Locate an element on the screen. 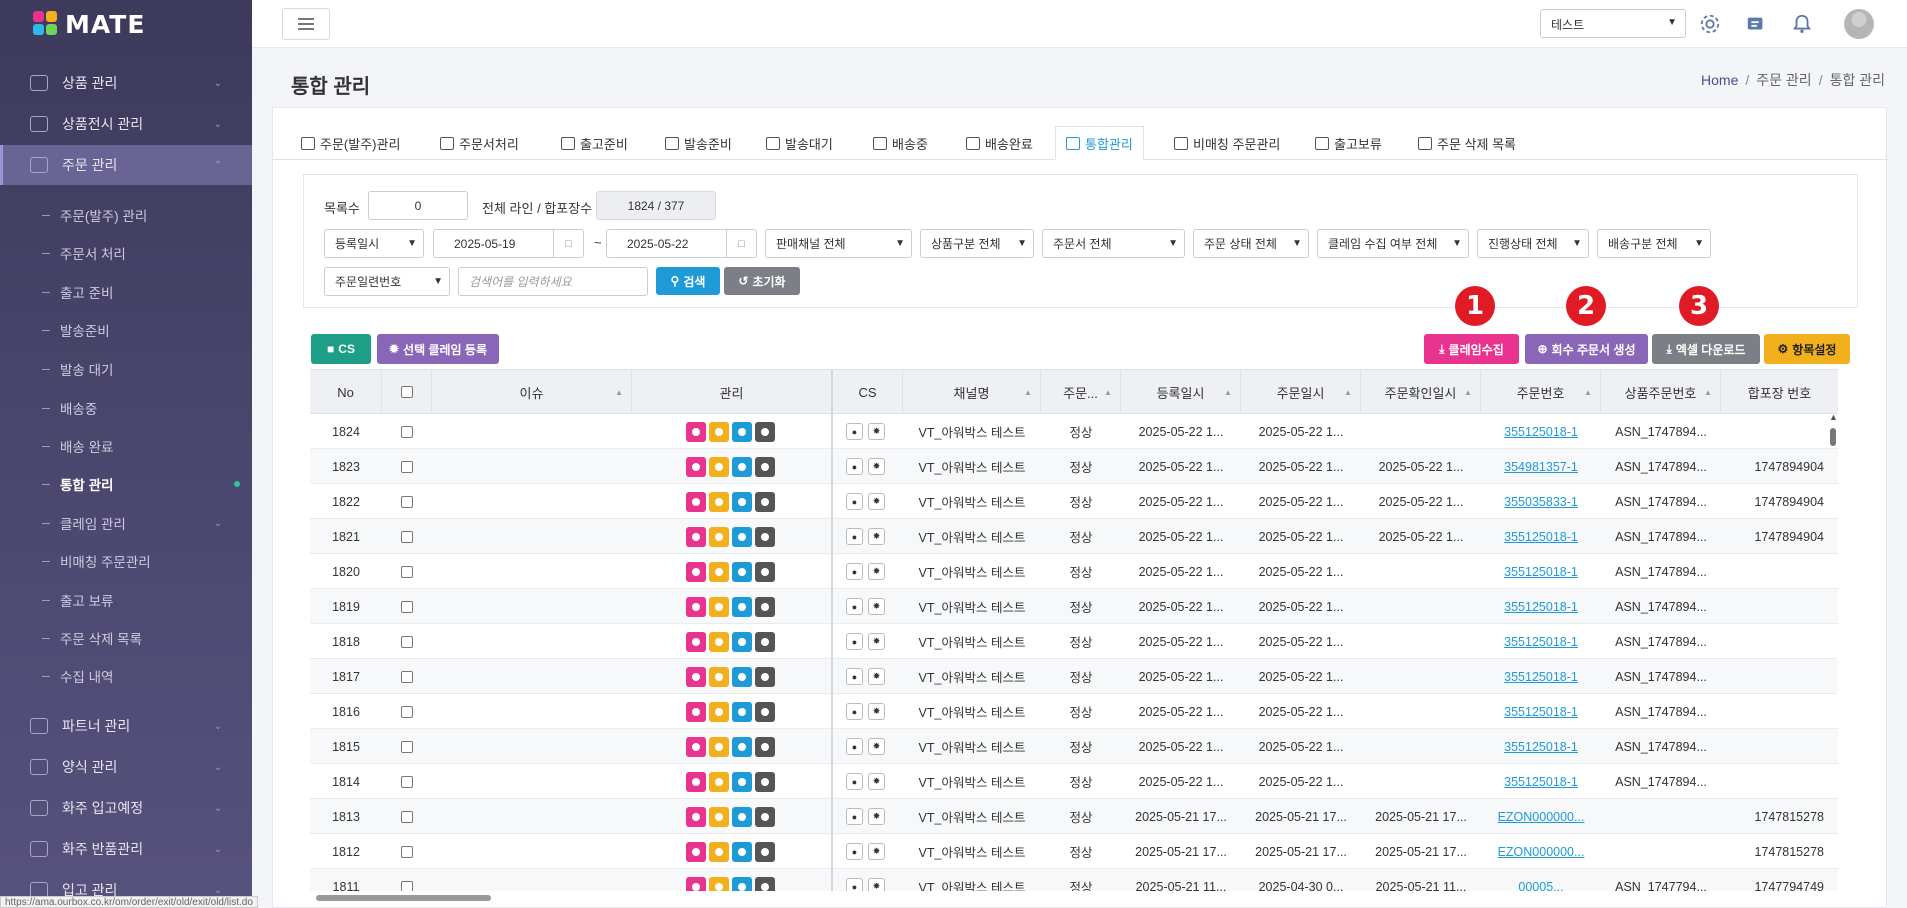  vertical-scrollbar: ▲ ▼ is located at coordinates (1833, 651).